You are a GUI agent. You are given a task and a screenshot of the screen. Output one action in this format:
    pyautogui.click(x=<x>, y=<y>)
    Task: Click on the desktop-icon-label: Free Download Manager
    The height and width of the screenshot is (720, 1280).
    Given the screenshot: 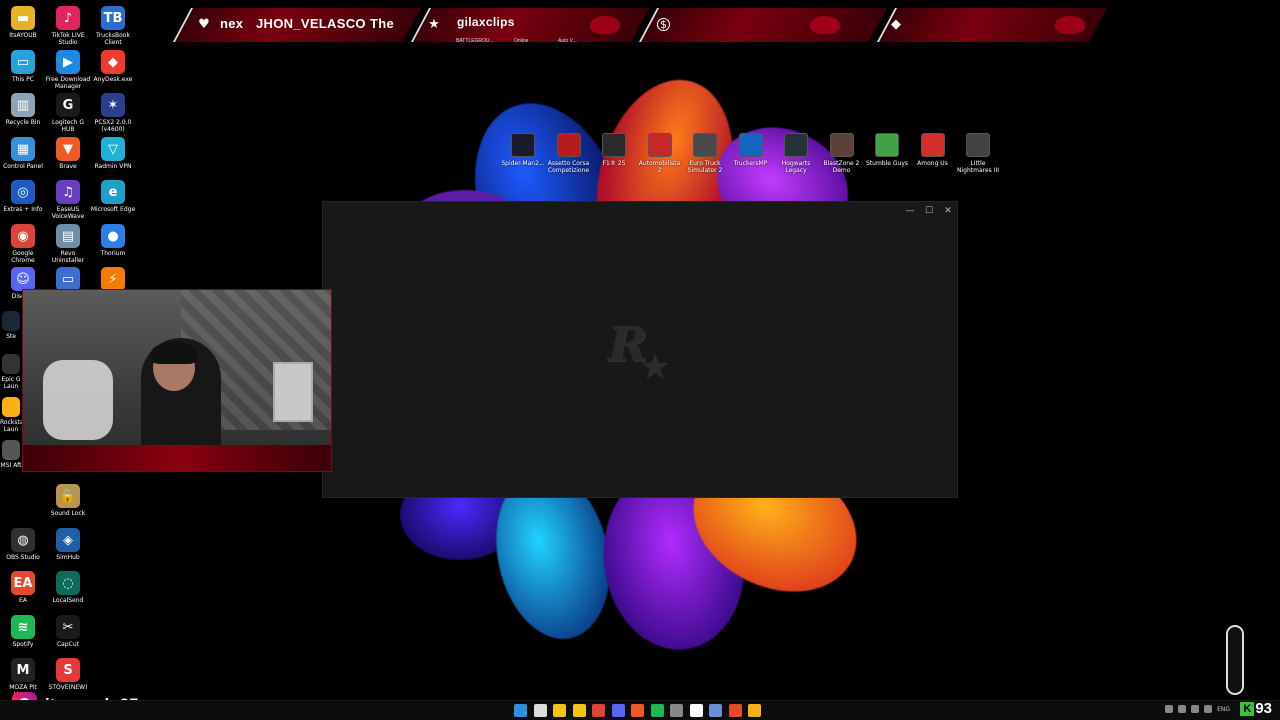 What is the action you would take?
    pyautogui.click(x=68, y=83)
    